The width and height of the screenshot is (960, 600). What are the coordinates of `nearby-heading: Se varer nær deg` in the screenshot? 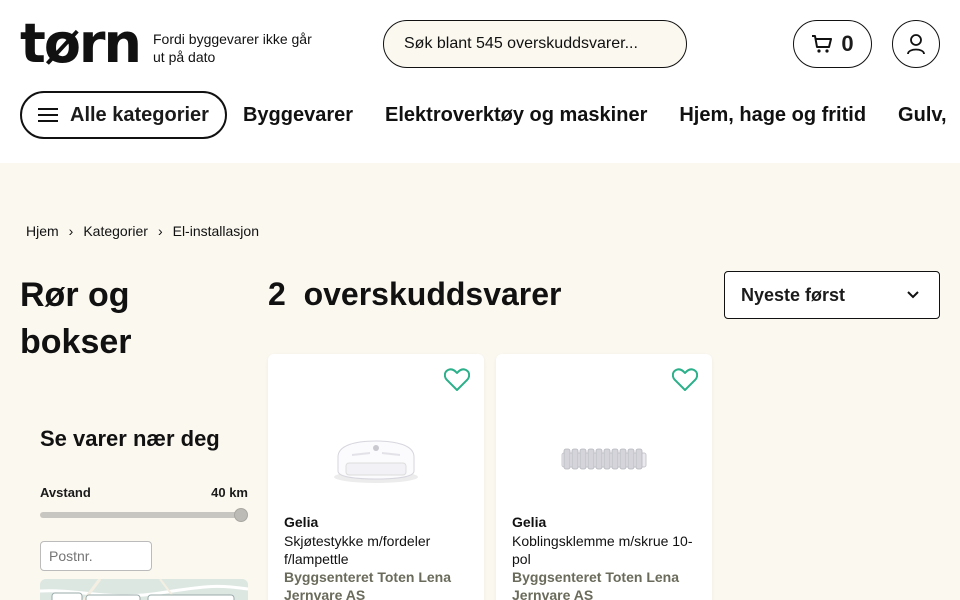 It's located at (130, 438).